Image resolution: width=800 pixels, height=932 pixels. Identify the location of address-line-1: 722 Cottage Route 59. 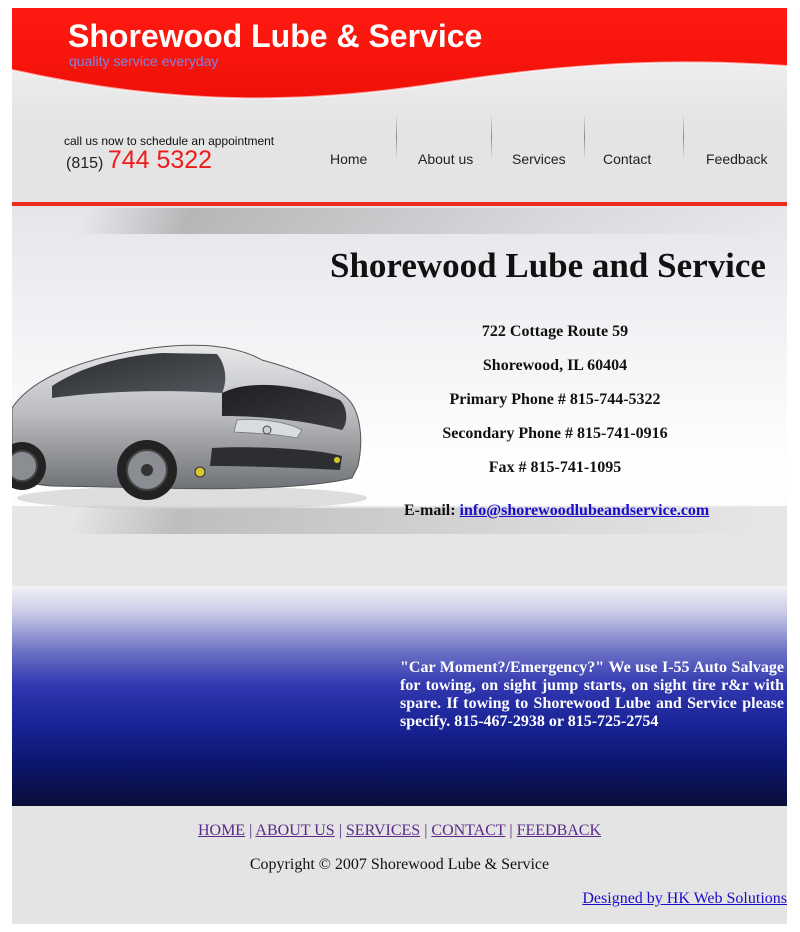
(555, 331).